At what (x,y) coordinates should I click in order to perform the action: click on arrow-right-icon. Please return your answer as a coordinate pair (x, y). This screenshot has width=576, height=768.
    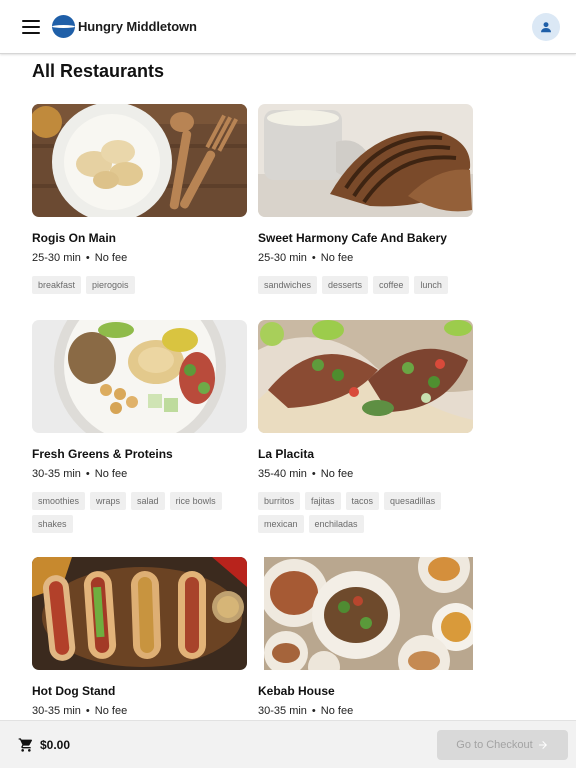
    Looking at the image, I should click on (542, 744).